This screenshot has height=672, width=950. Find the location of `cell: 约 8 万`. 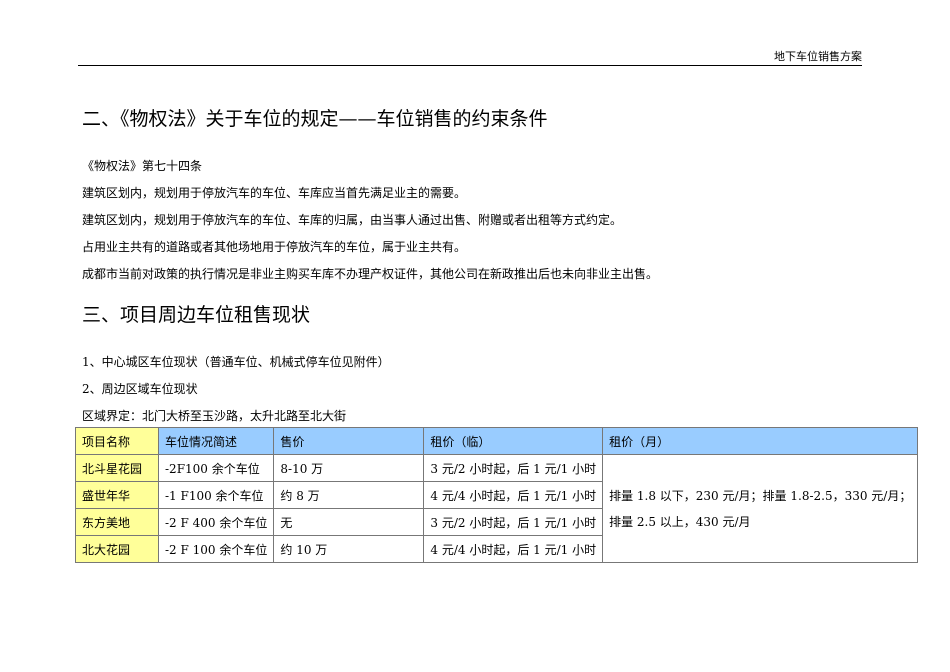

cell: 约 8 万 is located at coordinates (349, 495).